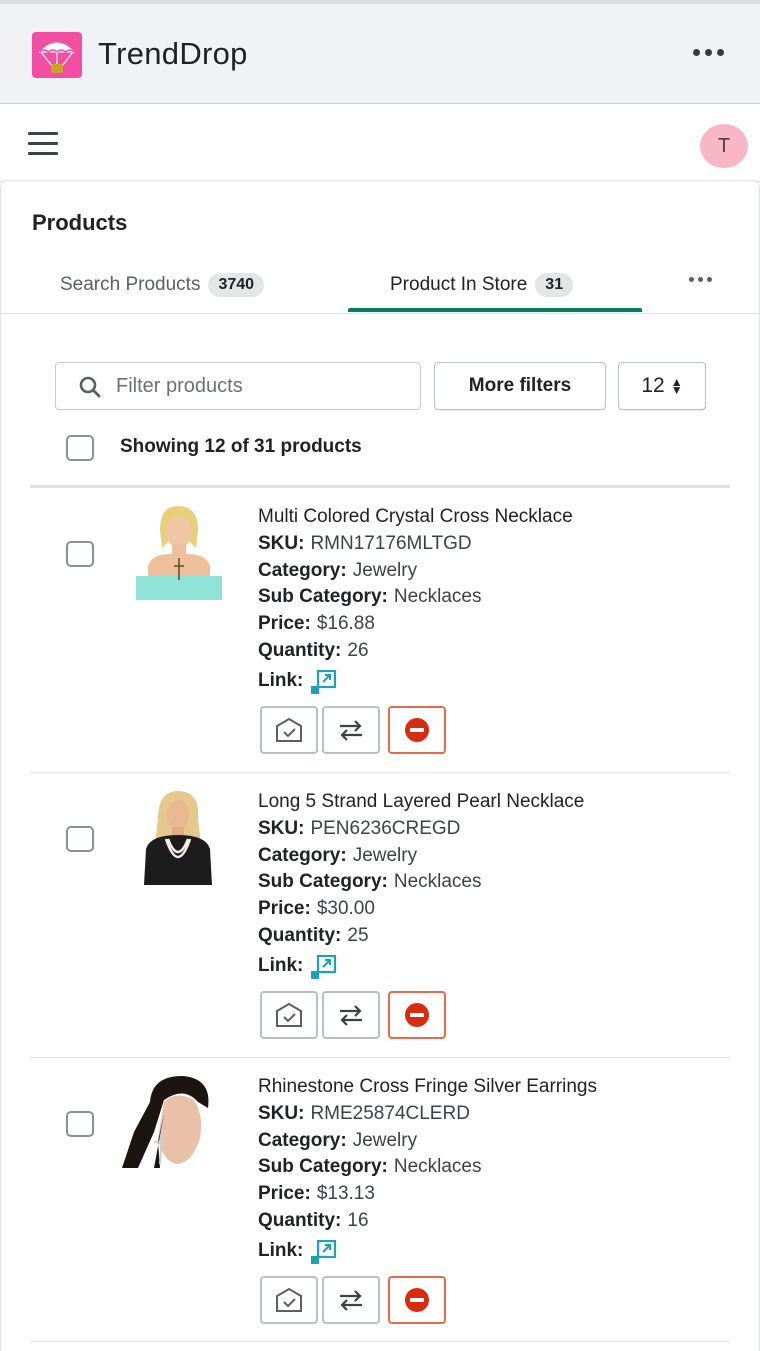 The image size is (760, 1351). Describe the element at coordinates (390, 1113) in the screenshot. I see `sku-value: RME25874CLERD` at that location.